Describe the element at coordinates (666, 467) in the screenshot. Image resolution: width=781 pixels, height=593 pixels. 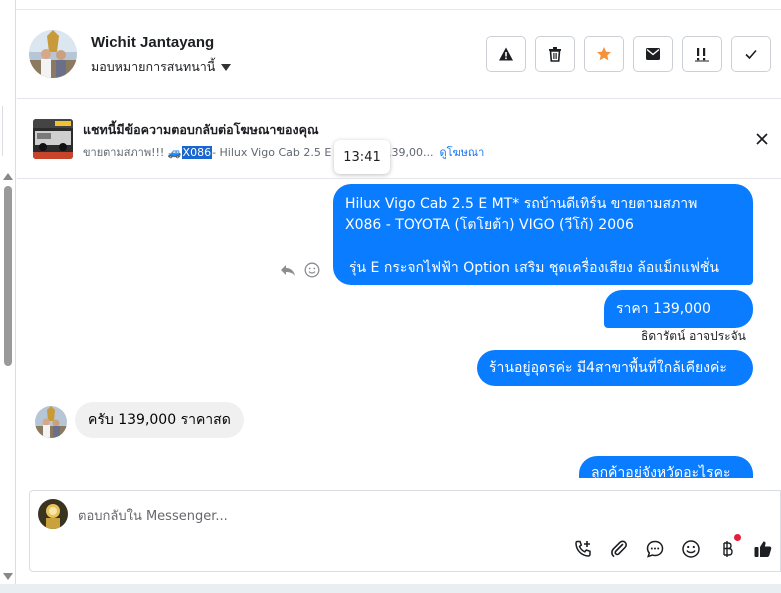
I see `outgoing-message: ลูกค้าอยู่จังหวัดอะไรคะ` at that location.